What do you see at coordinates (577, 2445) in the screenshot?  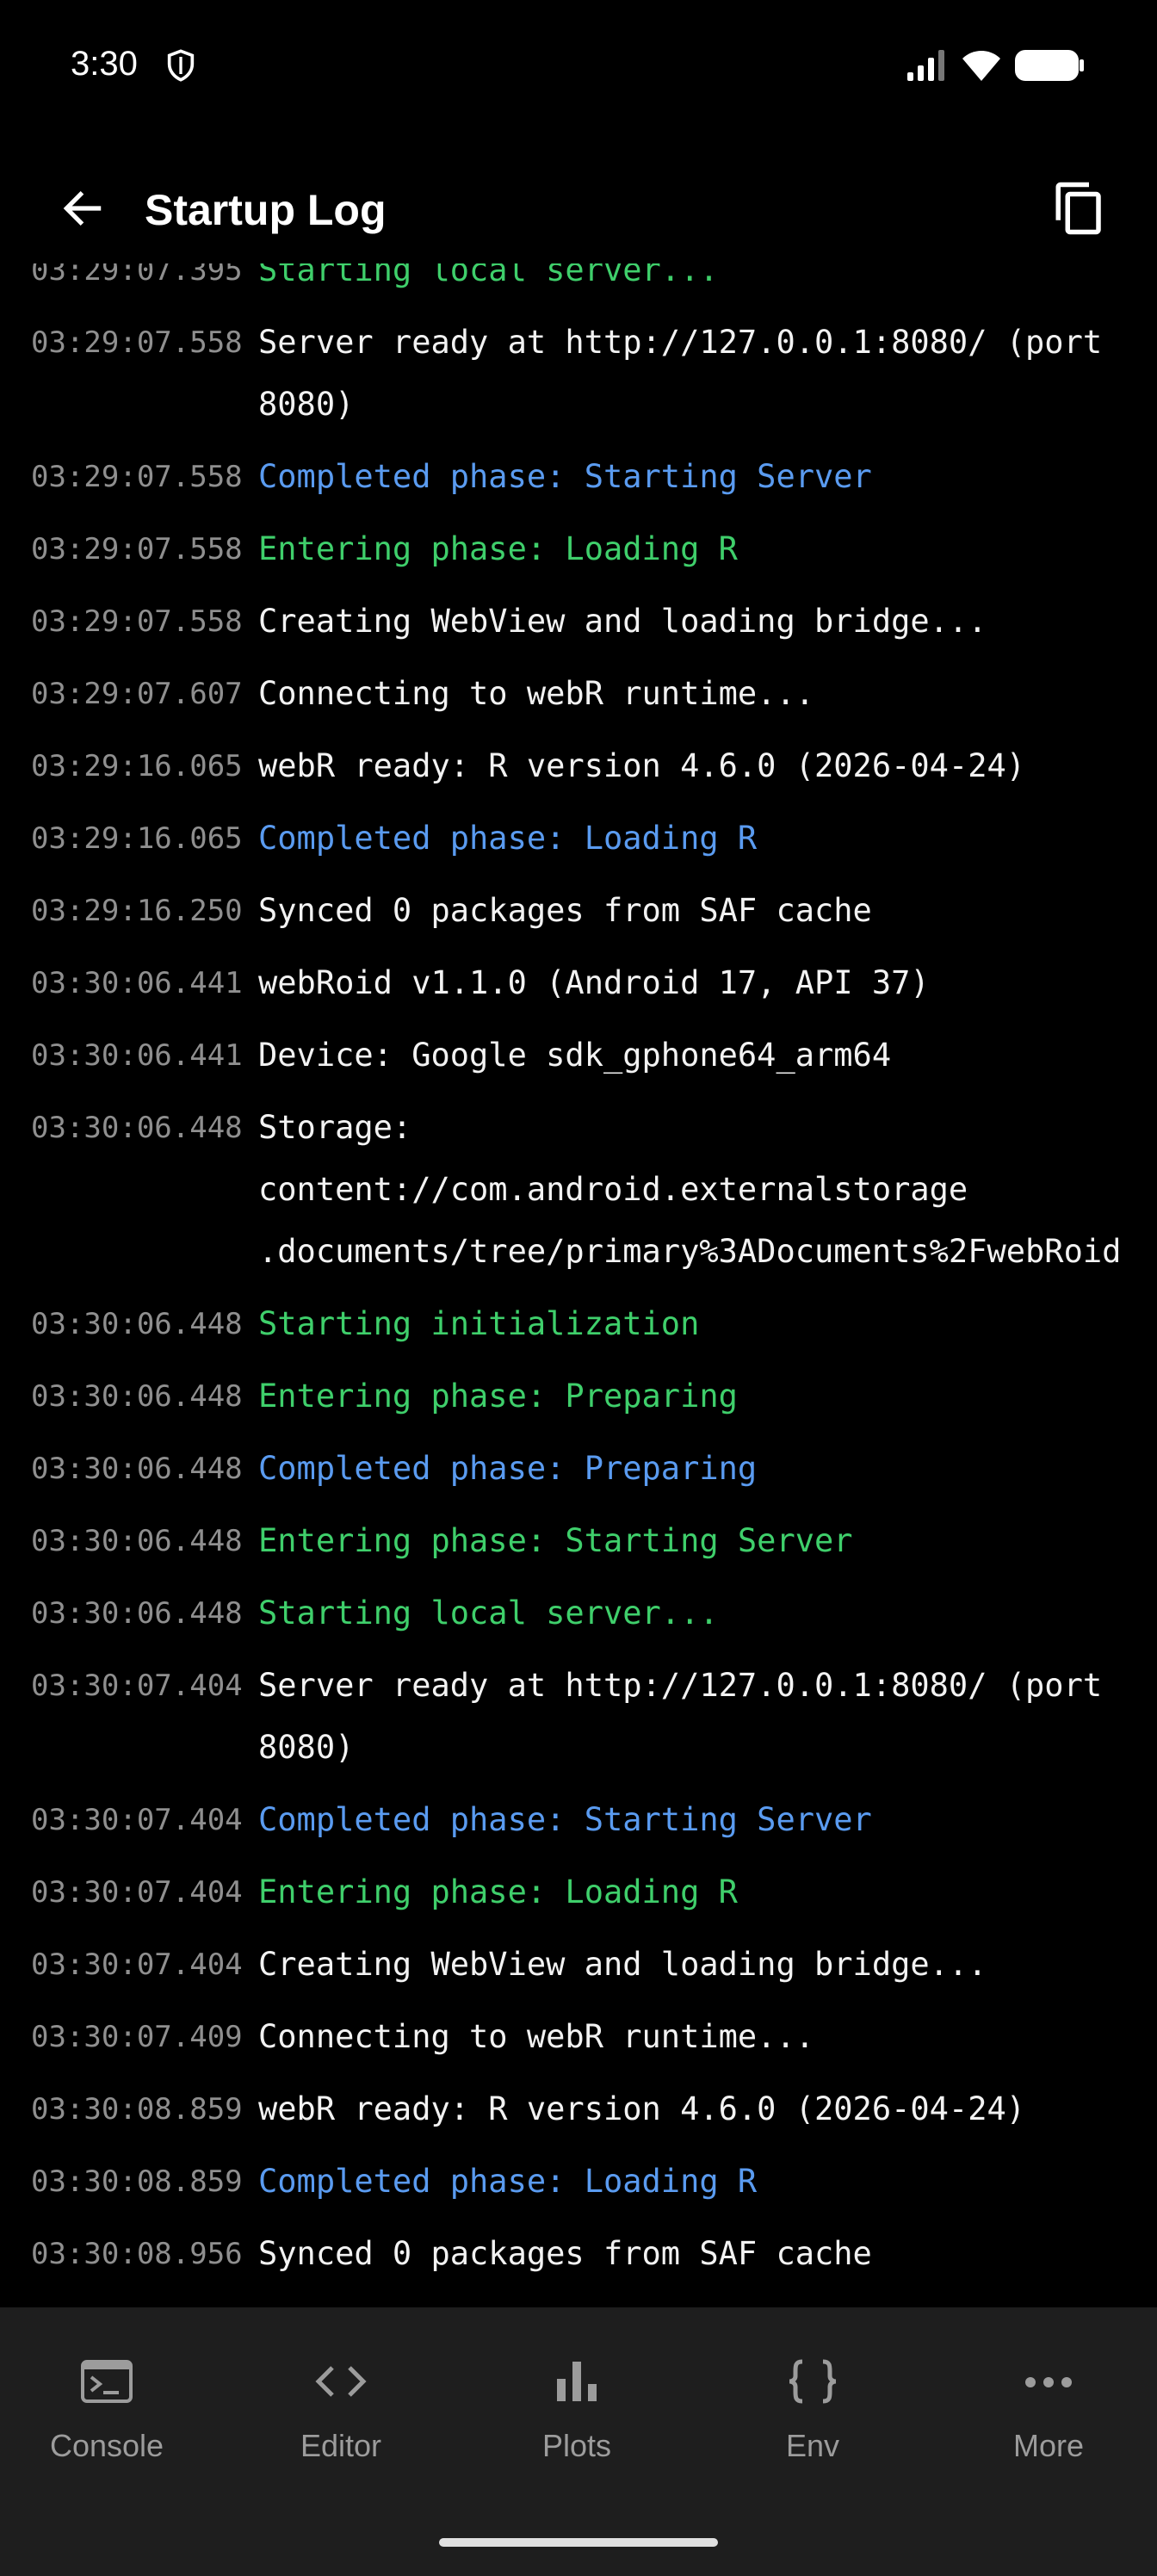 I see `nav-plots-label: Plots` at bounding box center [577, 2445].